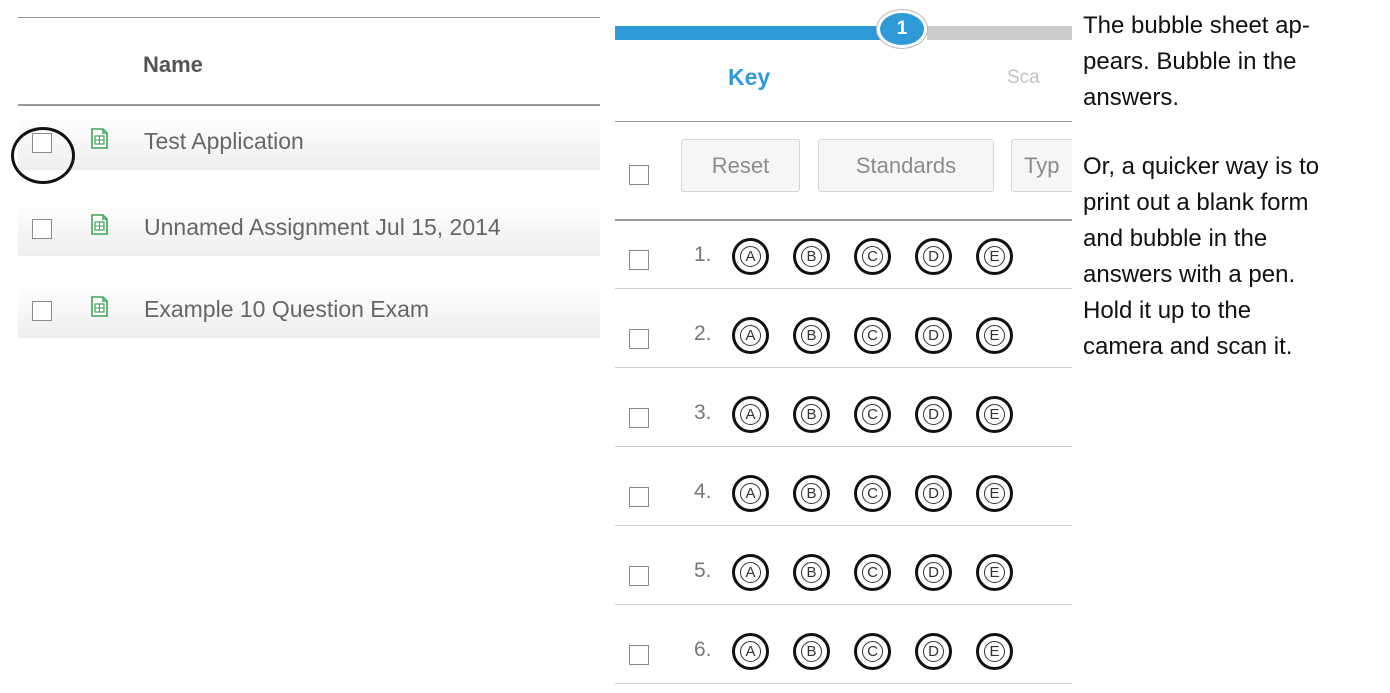 This screenshot has height=693, width=1390. What do you see at coordinates (703, 254) in the screenshot?
I see `question-number: 1.` at bounding box center [703, 254].